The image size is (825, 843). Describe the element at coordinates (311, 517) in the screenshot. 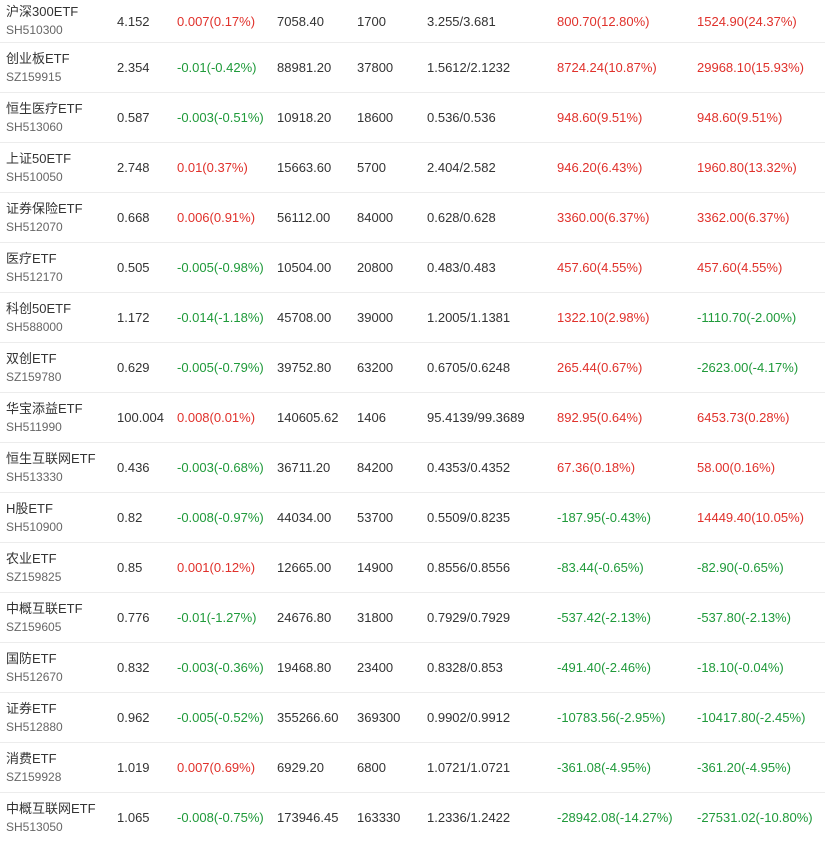

I see `market-value-cell: 44034.00` at that location.